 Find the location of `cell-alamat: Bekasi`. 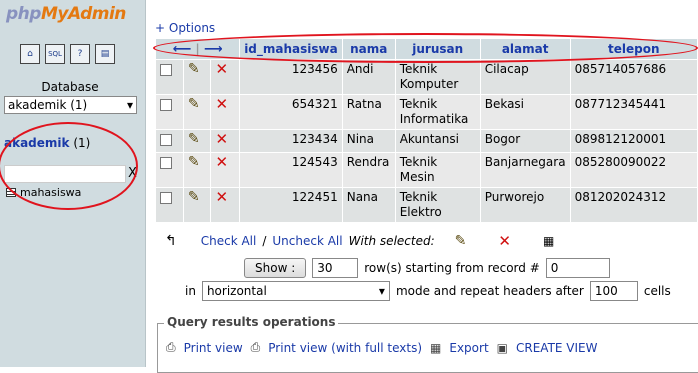

cell-alamat: Bekasi is located at coordinates (525, 112).